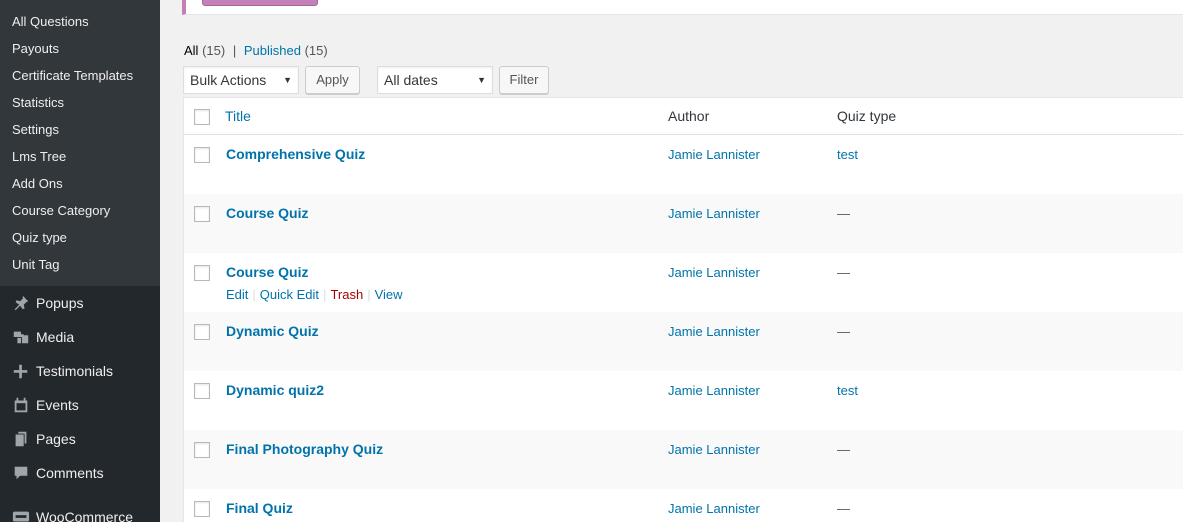 The width and height of the screenshot is (1183, 522). What do you see at coordinates (18, 405) in the screenshot?
I see `calendar-icon` at bounding box center [18, 405].